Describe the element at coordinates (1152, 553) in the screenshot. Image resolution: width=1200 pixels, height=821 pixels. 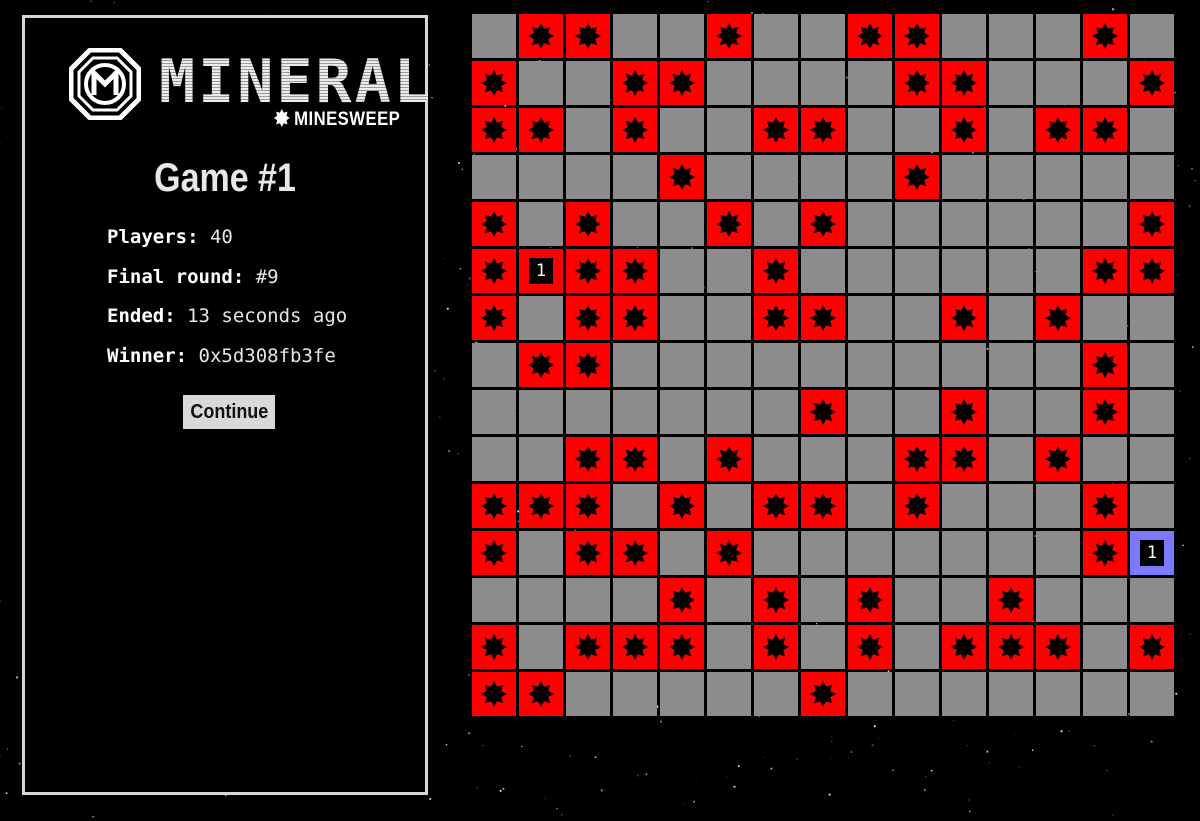
I see `selected-number-cell: 1` at that location.